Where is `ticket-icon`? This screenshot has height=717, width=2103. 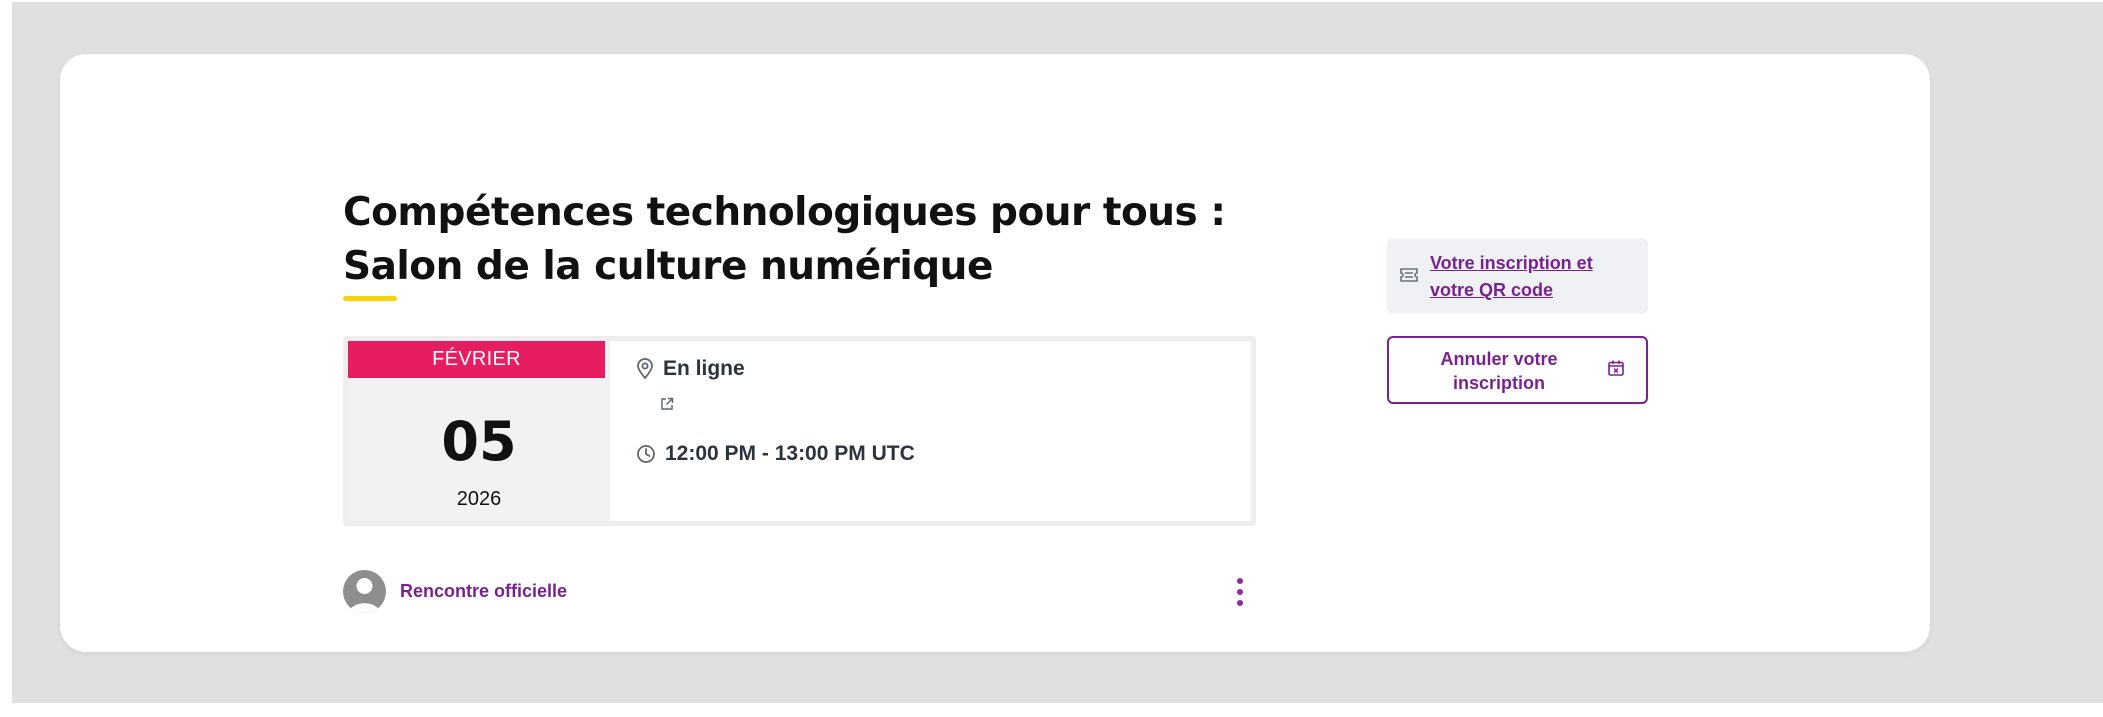
ticket-icon is located at coordinates (1409, 275).